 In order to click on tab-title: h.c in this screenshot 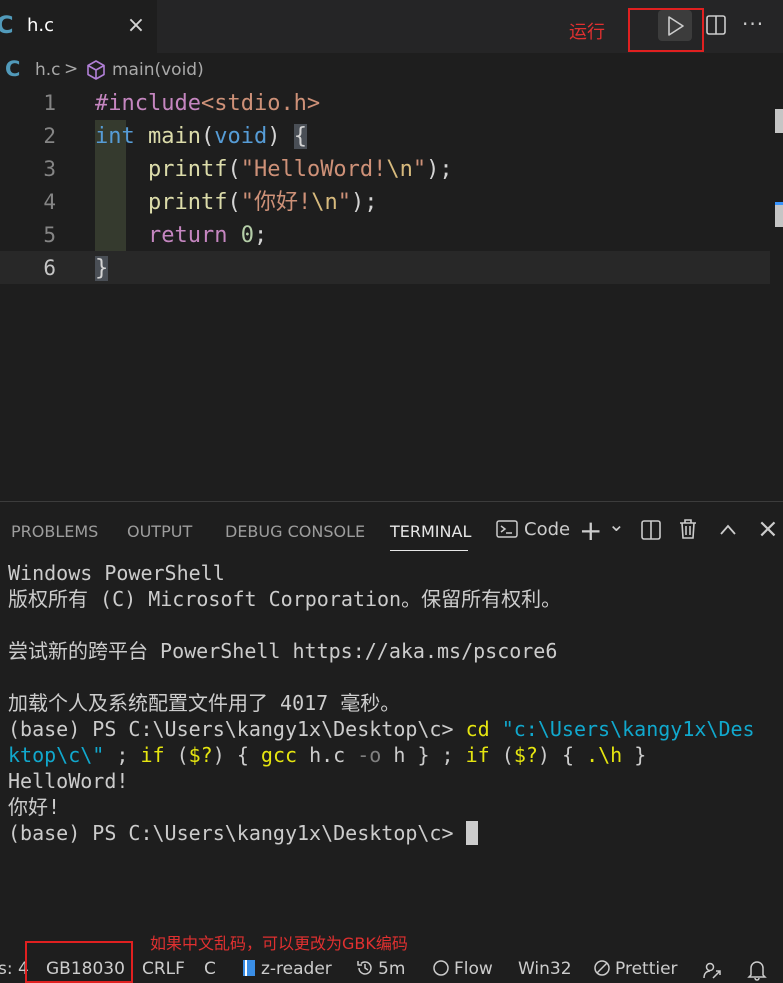, I will do `click(41, 25)`.